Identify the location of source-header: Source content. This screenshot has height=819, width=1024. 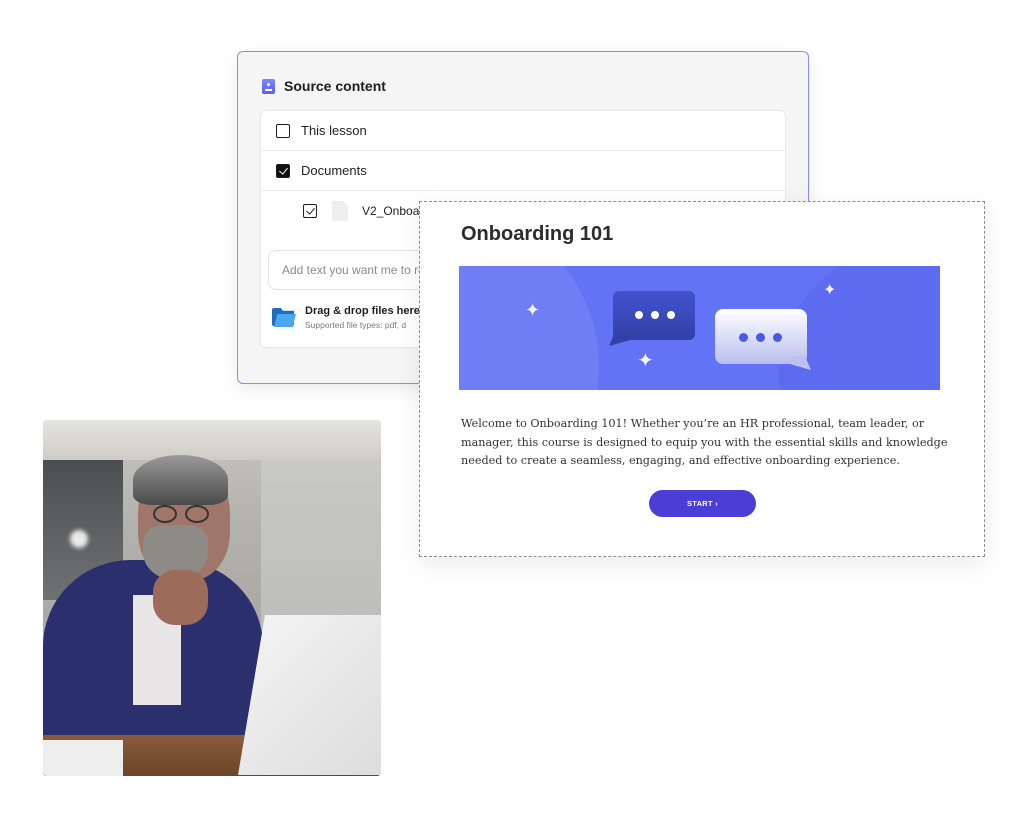
(324, 86).